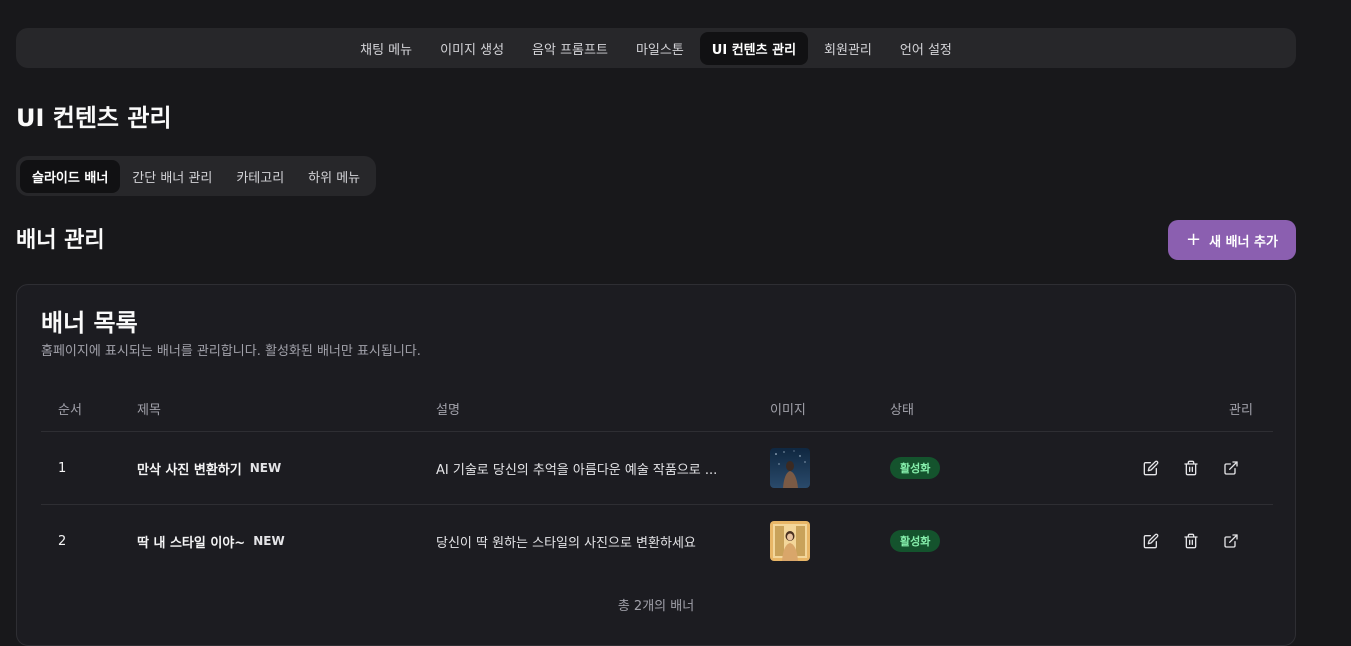 The height and width of the screenshot is (646, 1351). Describe the element at coordinates (566, 543) in the screenshot. I see `row-description: 당신이 딱 원하는 스타일의 사진으로 변환하세요` at that location.